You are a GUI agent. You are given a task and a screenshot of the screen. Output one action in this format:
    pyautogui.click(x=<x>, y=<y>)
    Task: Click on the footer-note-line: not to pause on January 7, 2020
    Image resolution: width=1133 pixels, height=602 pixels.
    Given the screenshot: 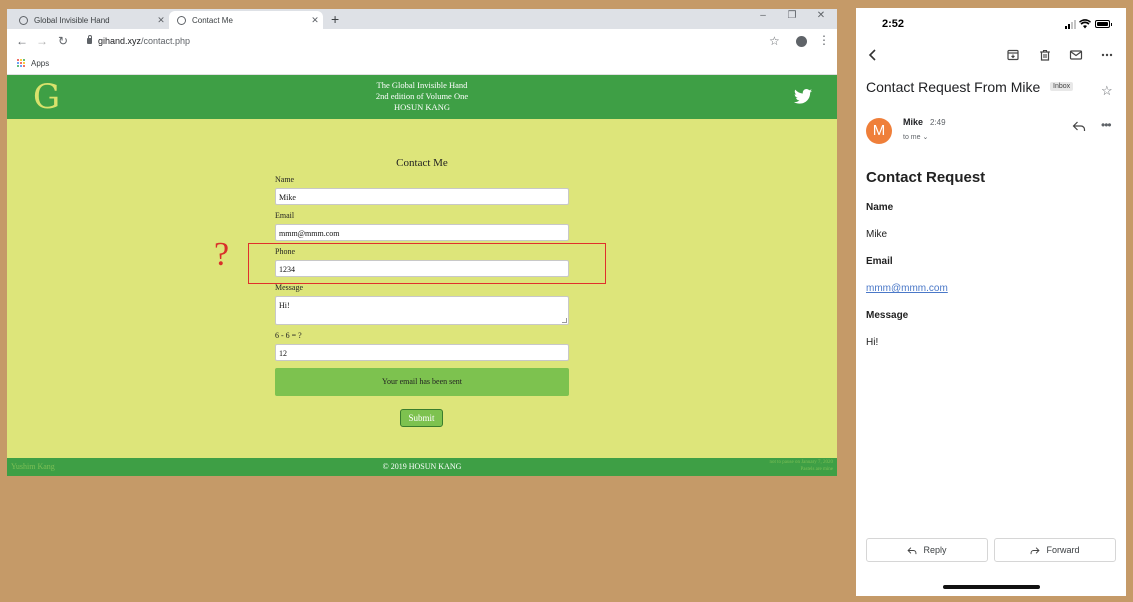 What is the action you would take?
    pyautogui.click(x=801, y=462)
    